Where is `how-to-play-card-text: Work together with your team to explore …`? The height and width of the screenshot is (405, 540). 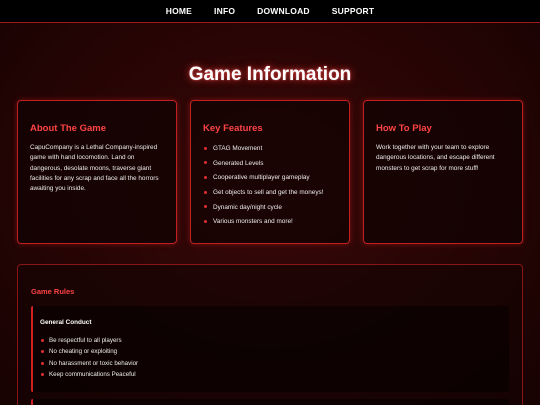 how-to-play-card-text: Work together with your team to explore … is located at coordinates (435, 158).